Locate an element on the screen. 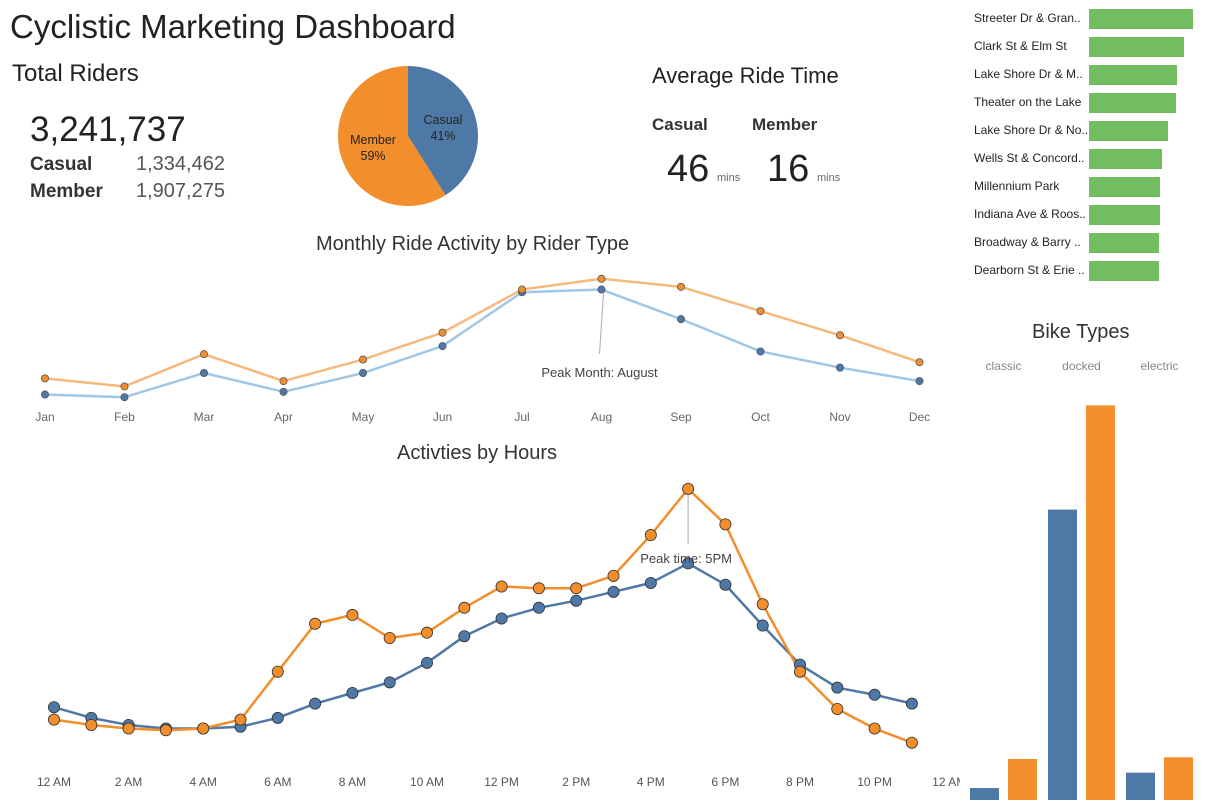 The width and height of the screenshot is (1206, 808). hour-tick-label: 8 AM is located at coordinates (352, 782).